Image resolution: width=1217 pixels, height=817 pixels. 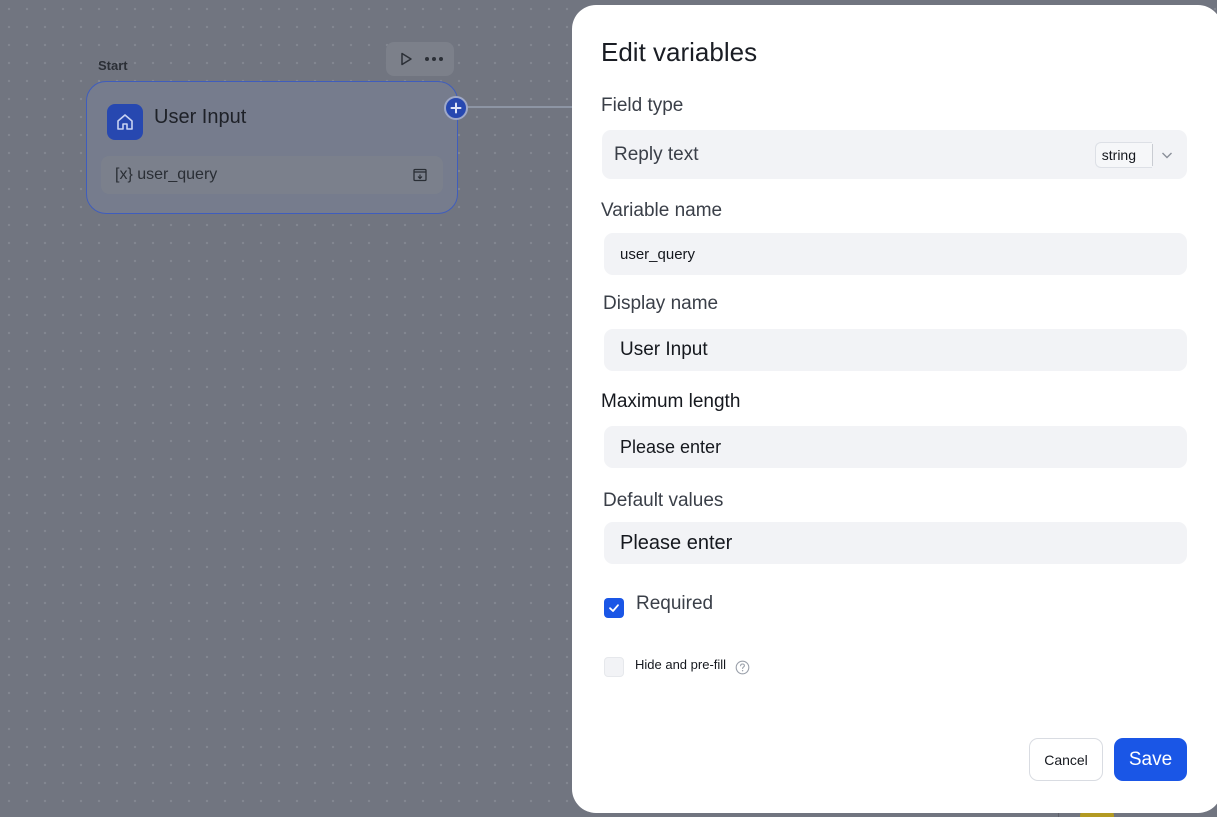 I want to click on hide-prefill-label: Hide and pre-fill, so click(x=681, y=664).